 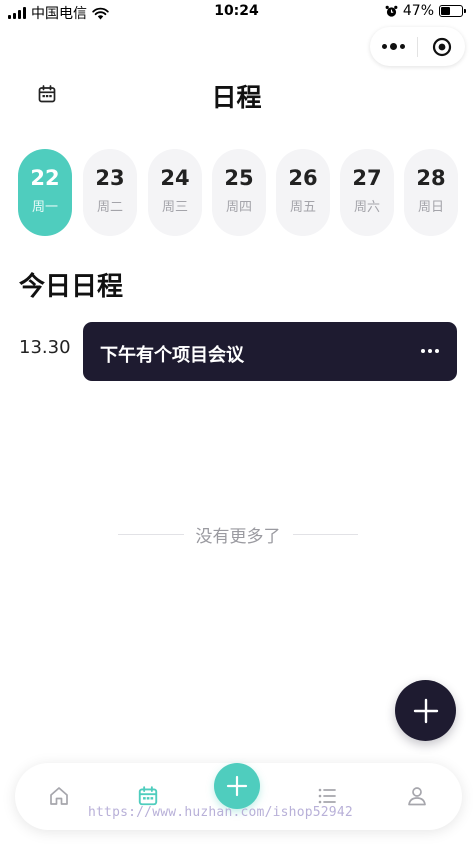 I want to click on day-number: 27, so click(x=367, y=178).